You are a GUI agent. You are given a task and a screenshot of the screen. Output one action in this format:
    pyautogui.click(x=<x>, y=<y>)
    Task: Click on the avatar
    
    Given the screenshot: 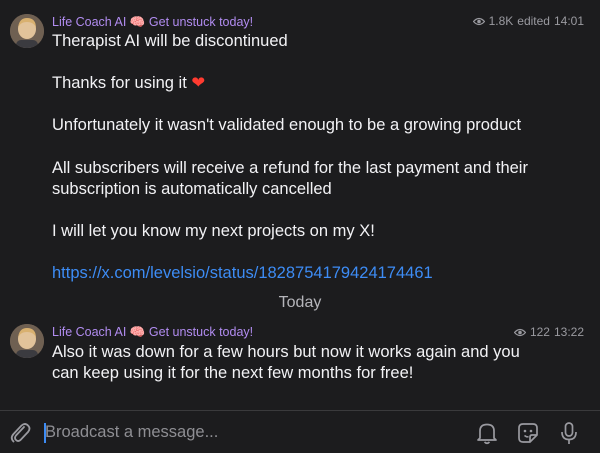 What is the action you would take?
    pyautogui.click(x=27, y=341)
    